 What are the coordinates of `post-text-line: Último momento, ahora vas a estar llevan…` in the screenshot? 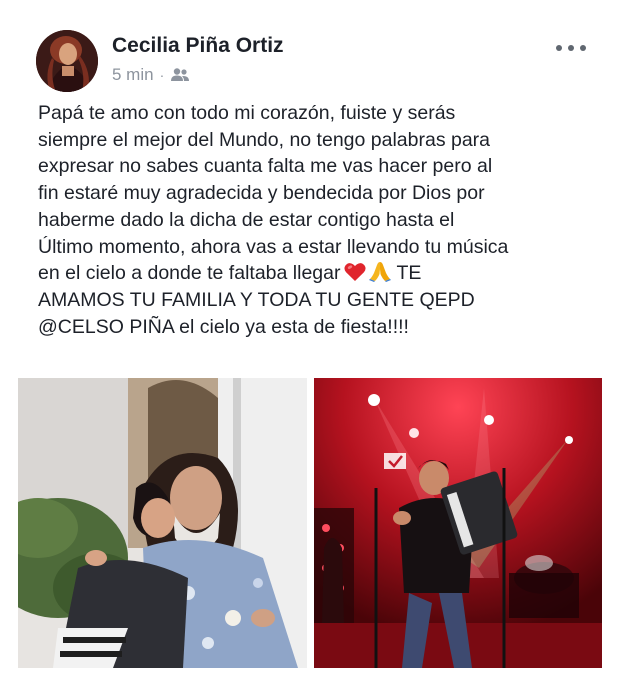 It's located at (273, 246).